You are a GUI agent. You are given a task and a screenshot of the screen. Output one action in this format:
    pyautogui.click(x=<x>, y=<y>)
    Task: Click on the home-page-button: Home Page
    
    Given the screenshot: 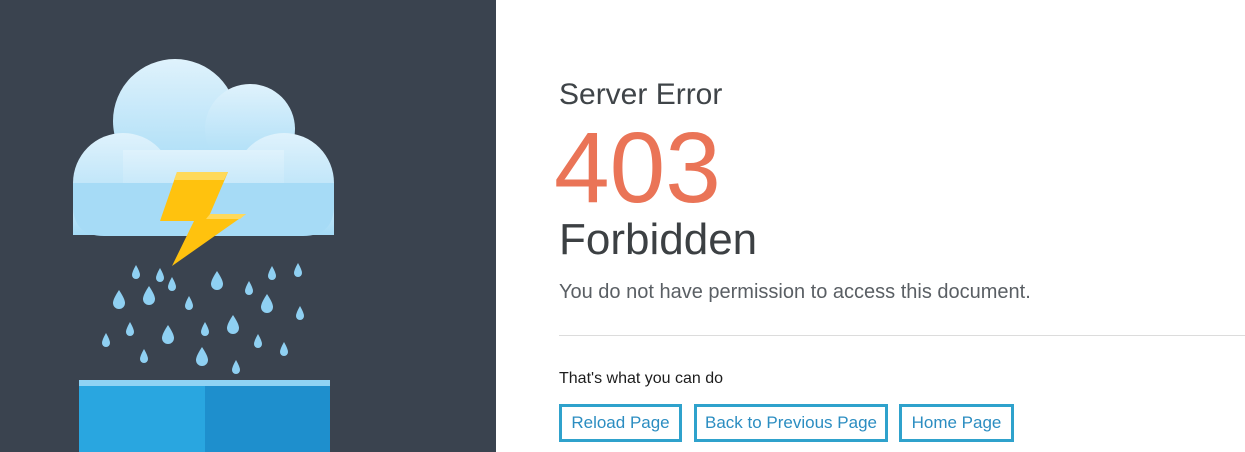 What is the action you would take?
    pyautogui.click(x=956, y=423)
    